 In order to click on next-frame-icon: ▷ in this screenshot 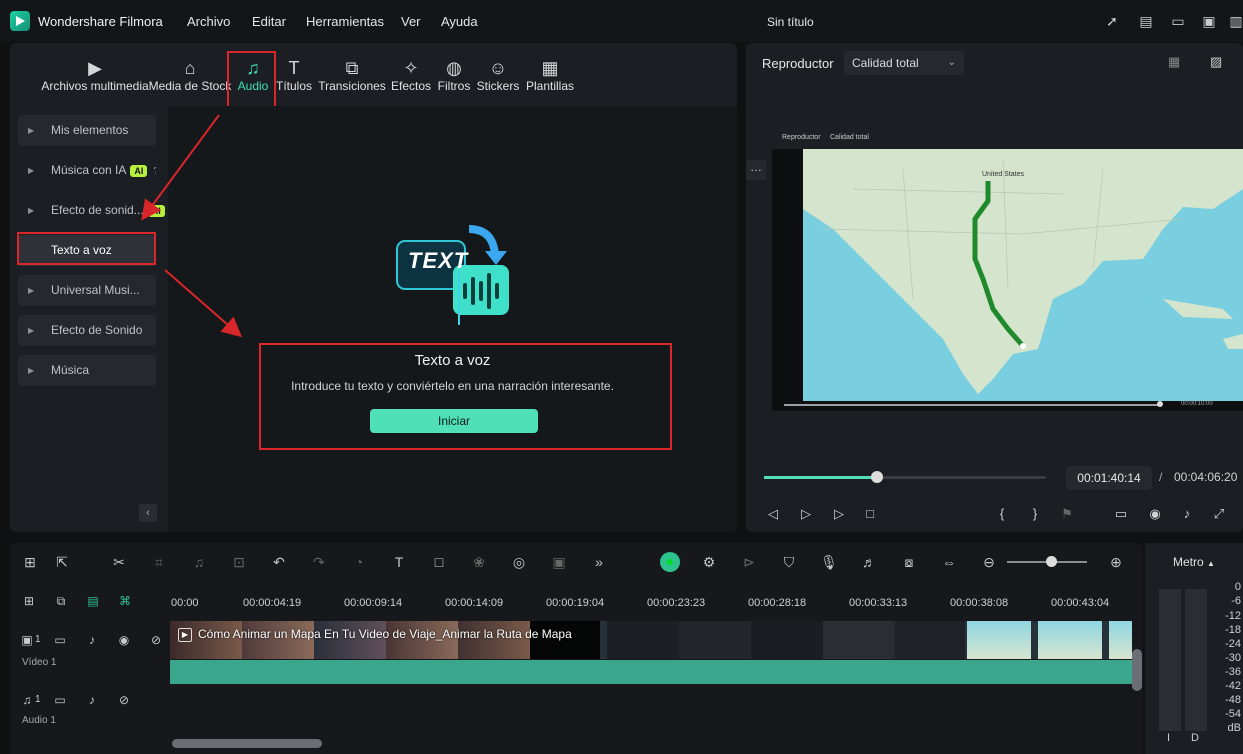, I will do `click(806, 514)`.